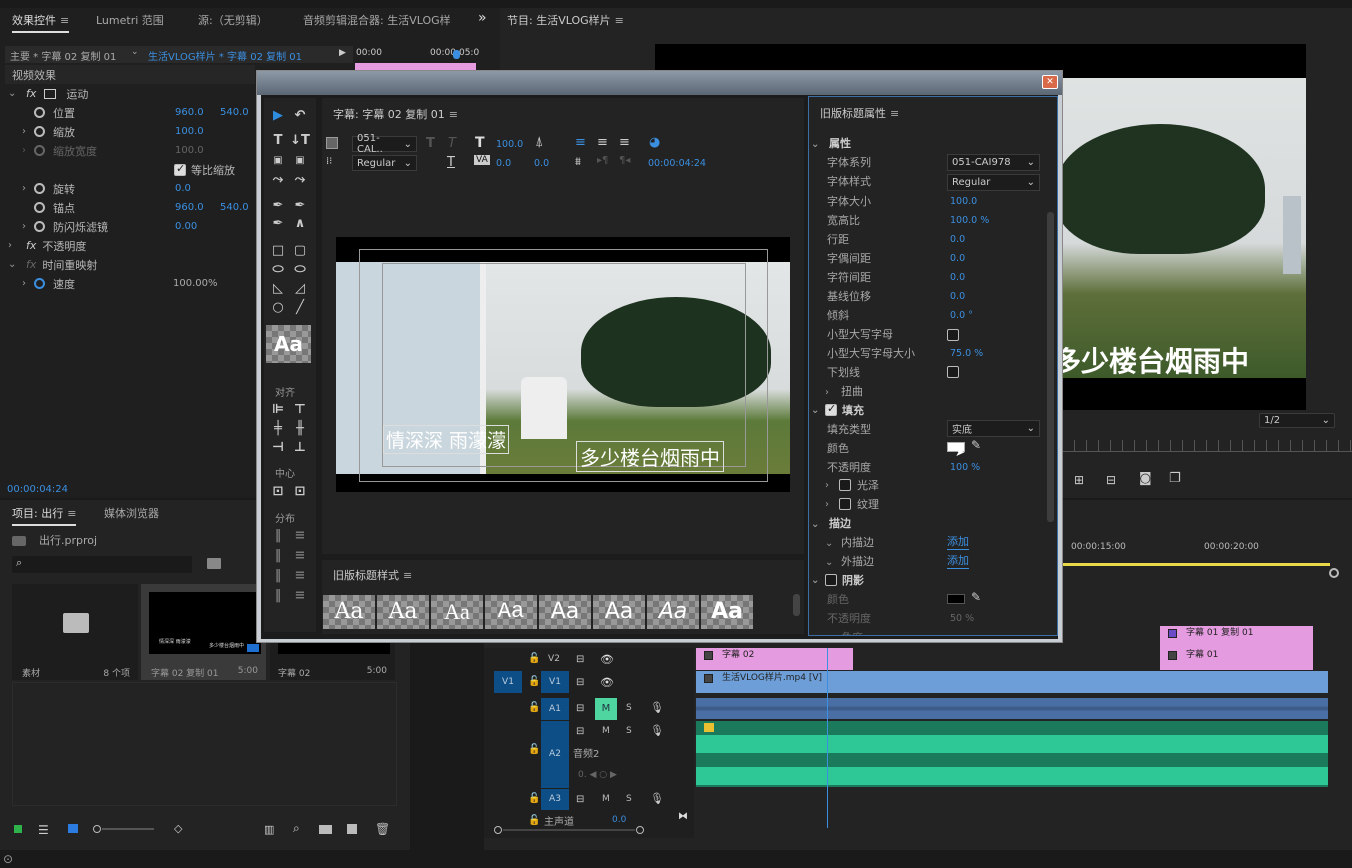 The width and height of the screenshot is (1352, 868). Describe the element at coordinates (961, 315) in the screenshot. I see `slant-value: 0.0 °` at that location.